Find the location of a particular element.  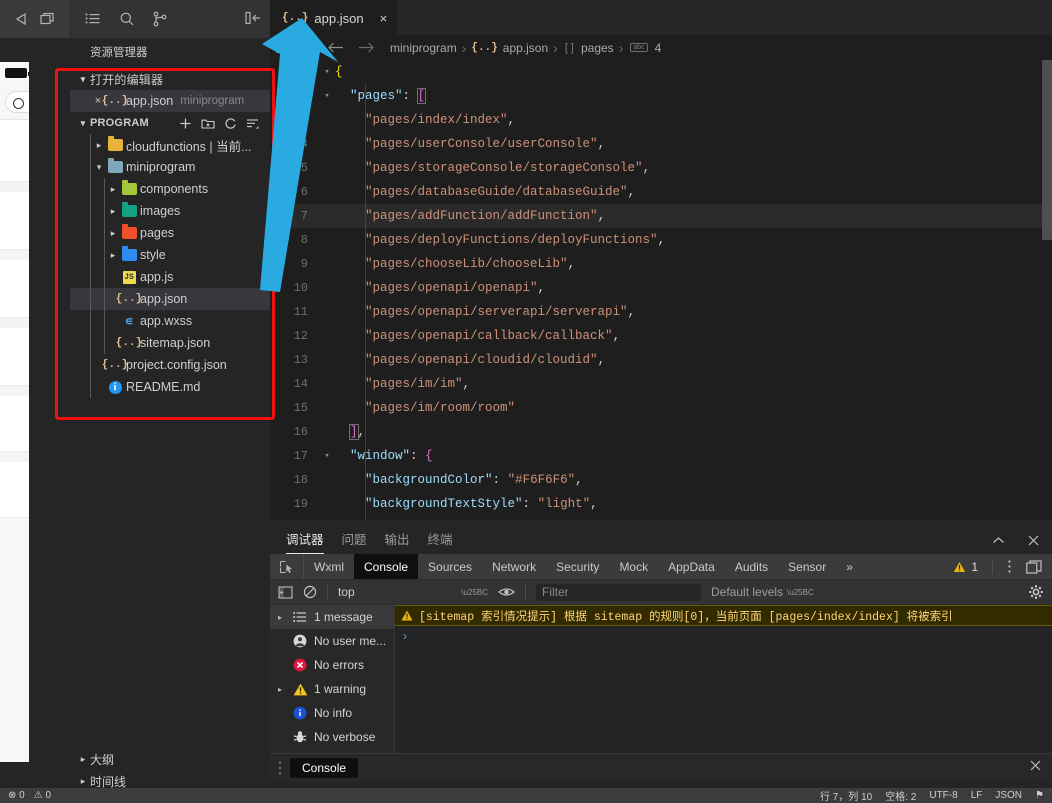

new-file-icon is located at coordinates (185, 123).